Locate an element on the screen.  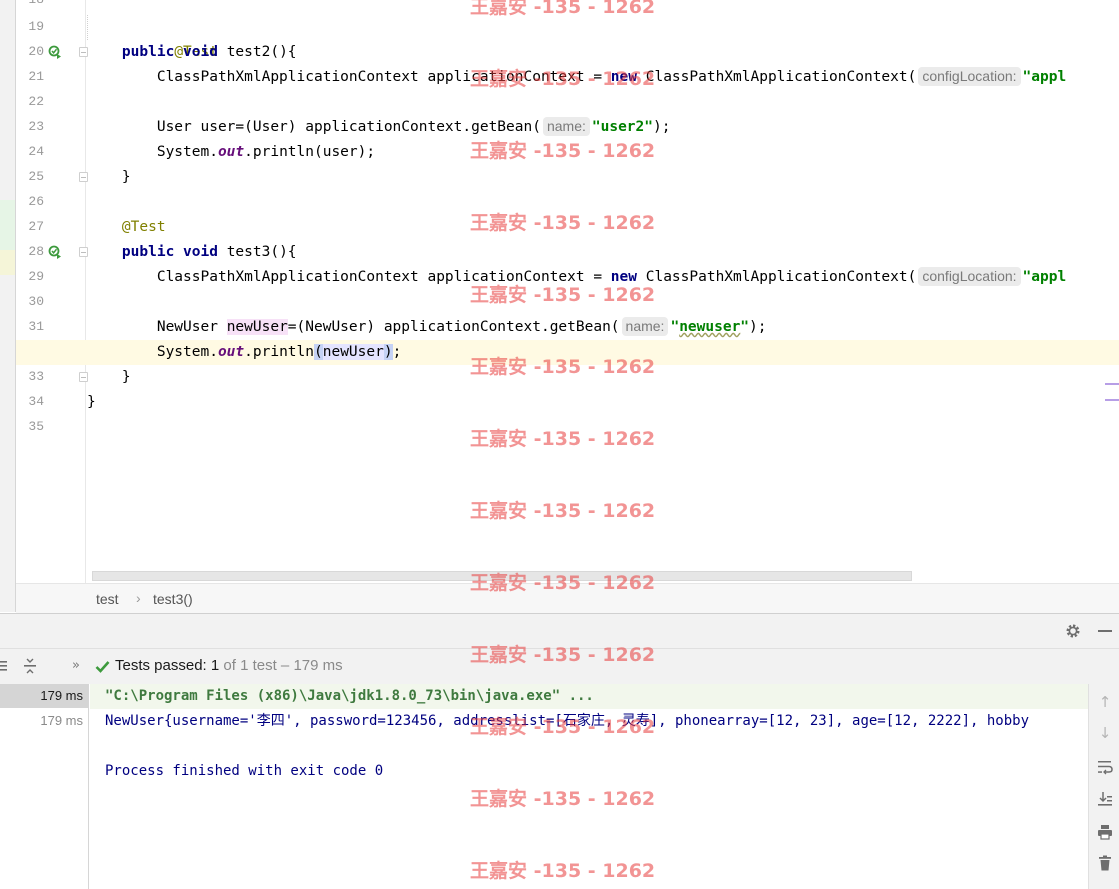
check-icon is located at coordinates (102, 667).